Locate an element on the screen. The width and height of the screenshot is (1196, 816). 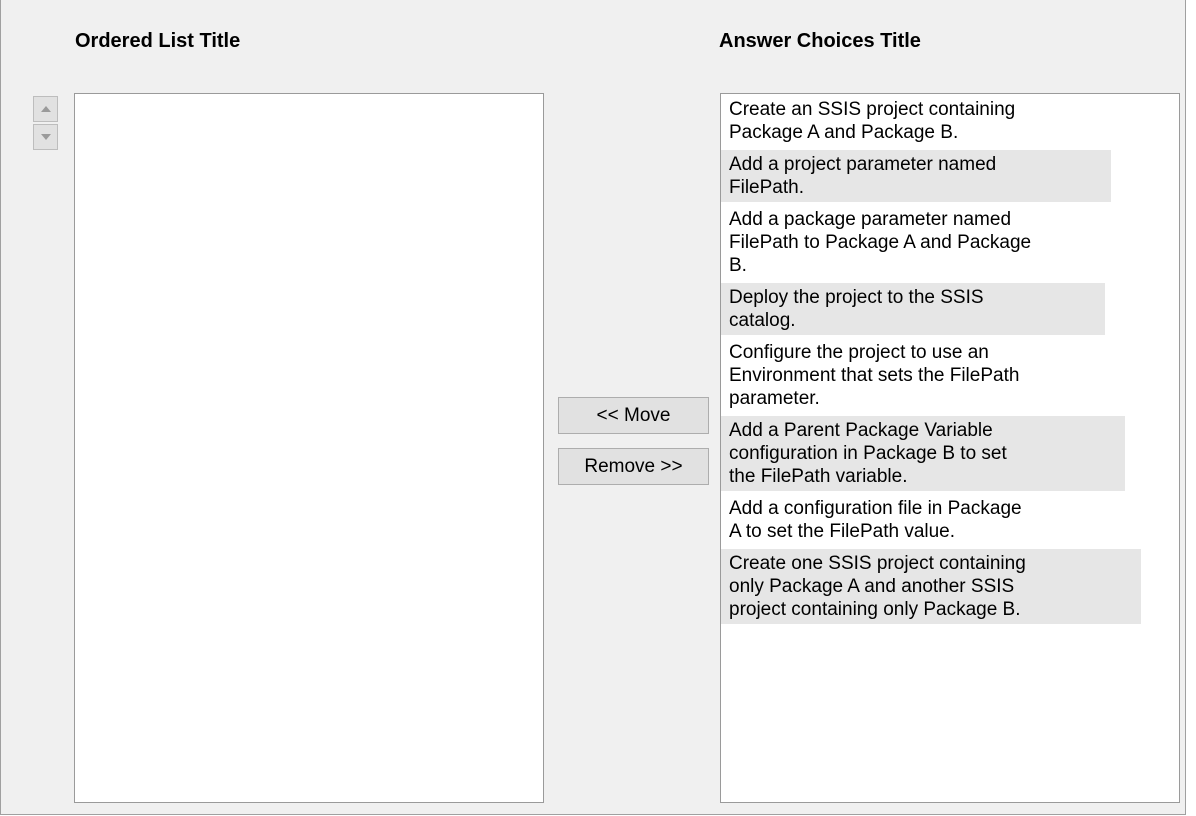
answer-choice-text: Package A and Package B. is located at coordinates (844, 132).